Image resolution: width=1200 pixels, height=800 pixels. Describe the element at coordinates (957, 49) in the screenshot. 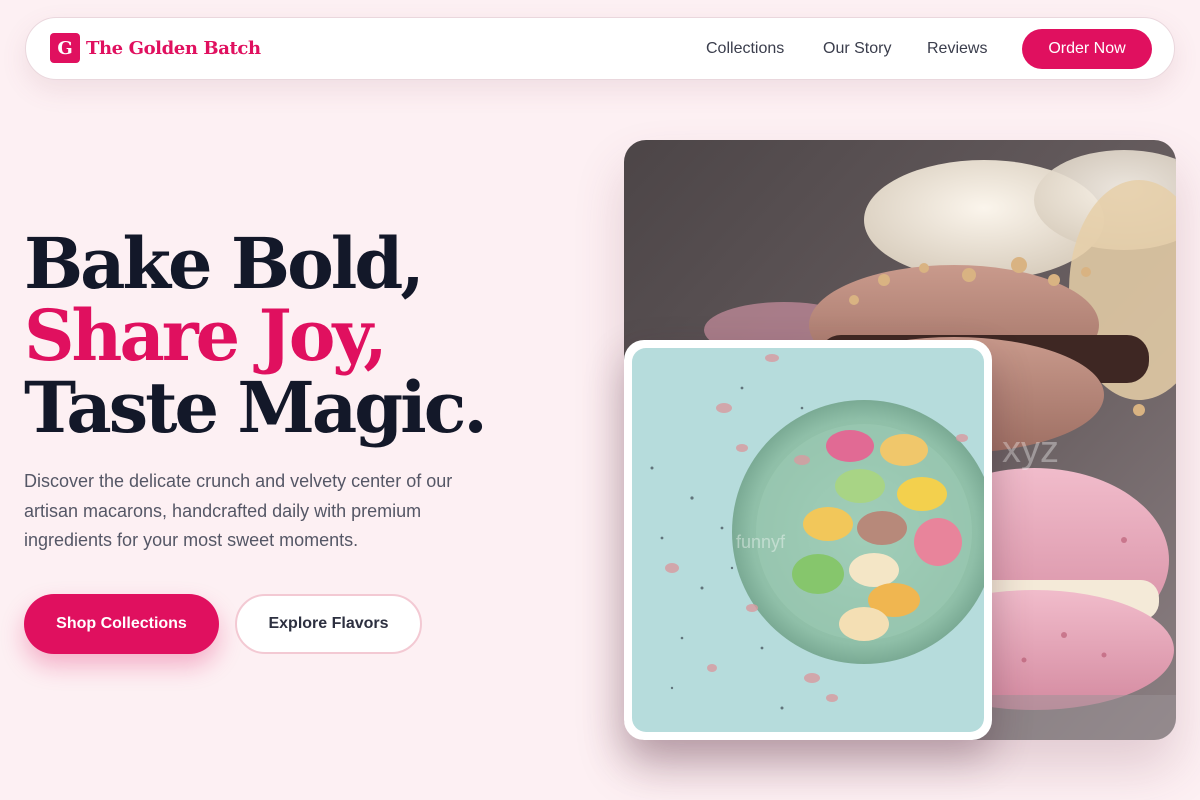

I see `nav-link-reviews: Reviews` at that location.